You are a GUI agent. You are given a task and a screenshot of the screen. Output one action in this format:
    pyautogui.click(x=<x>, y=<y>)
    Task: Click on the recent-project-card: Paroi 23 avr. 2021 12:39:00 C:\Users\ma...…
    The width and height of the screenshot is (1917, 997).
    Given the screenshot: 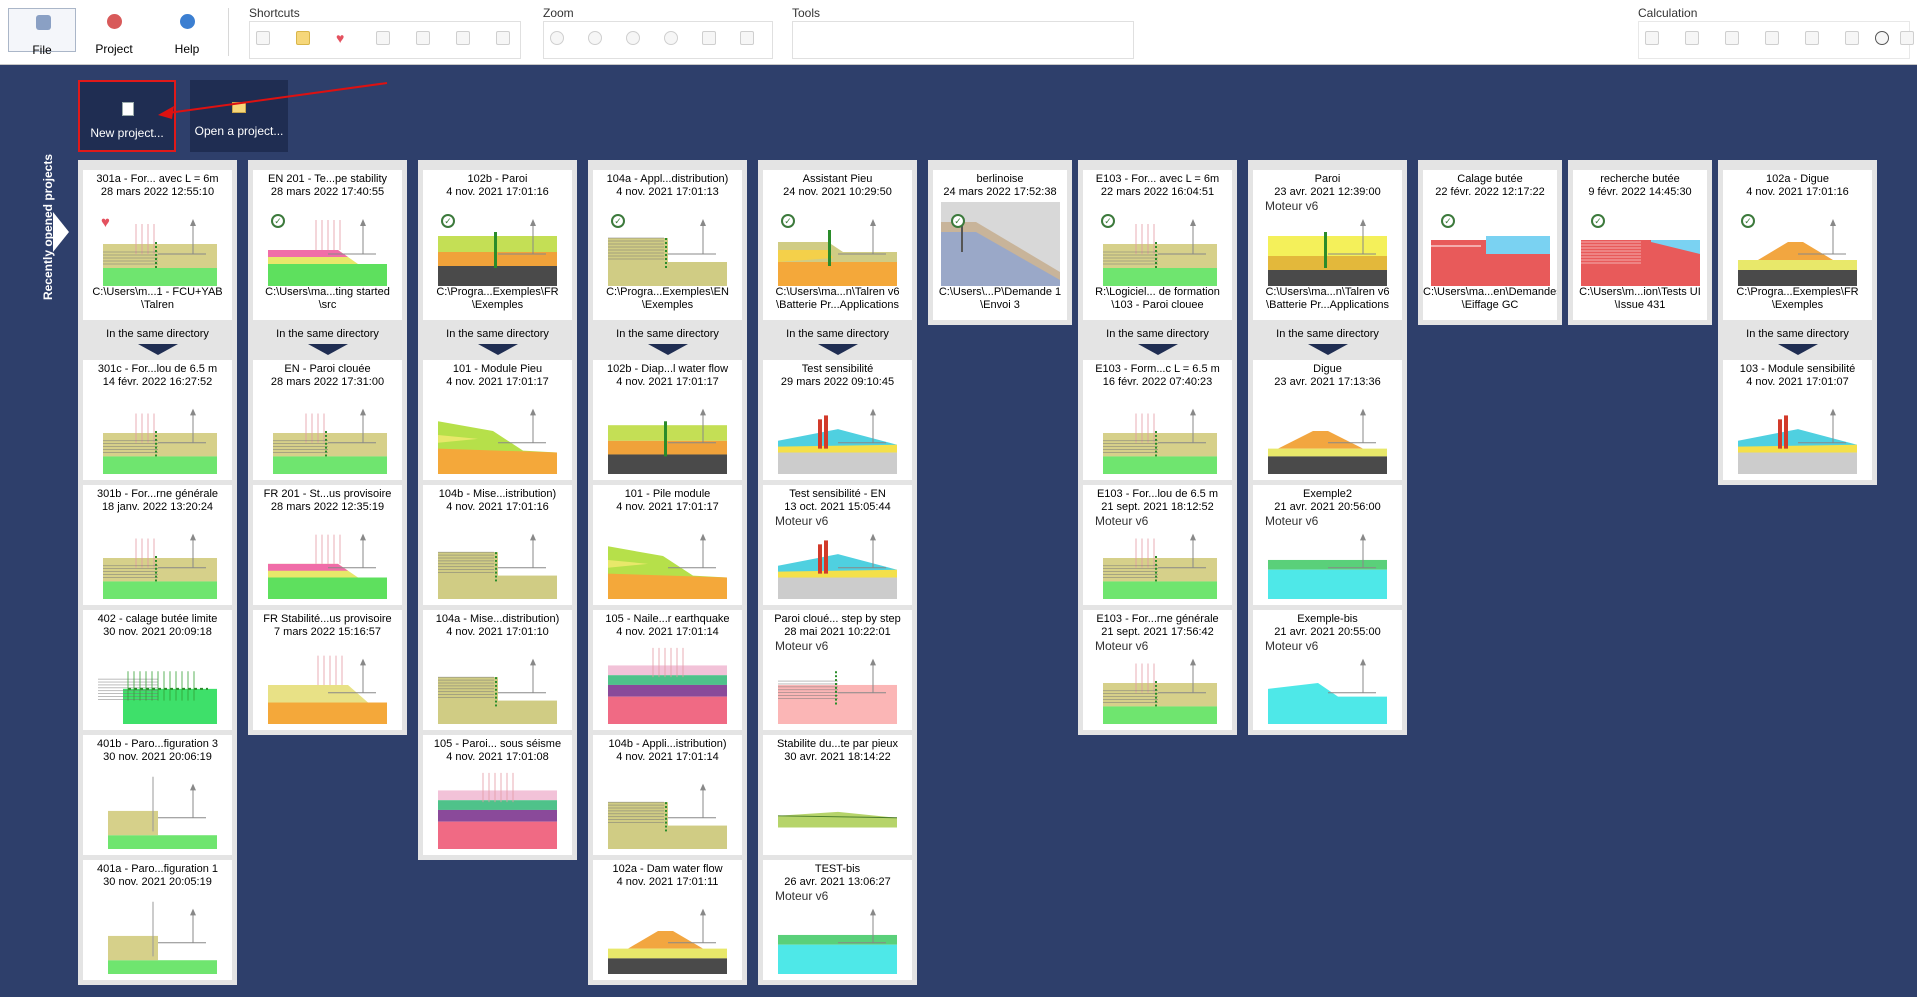 What is the action you would take?
    pyautogui.click(x=1327, y=245)
    